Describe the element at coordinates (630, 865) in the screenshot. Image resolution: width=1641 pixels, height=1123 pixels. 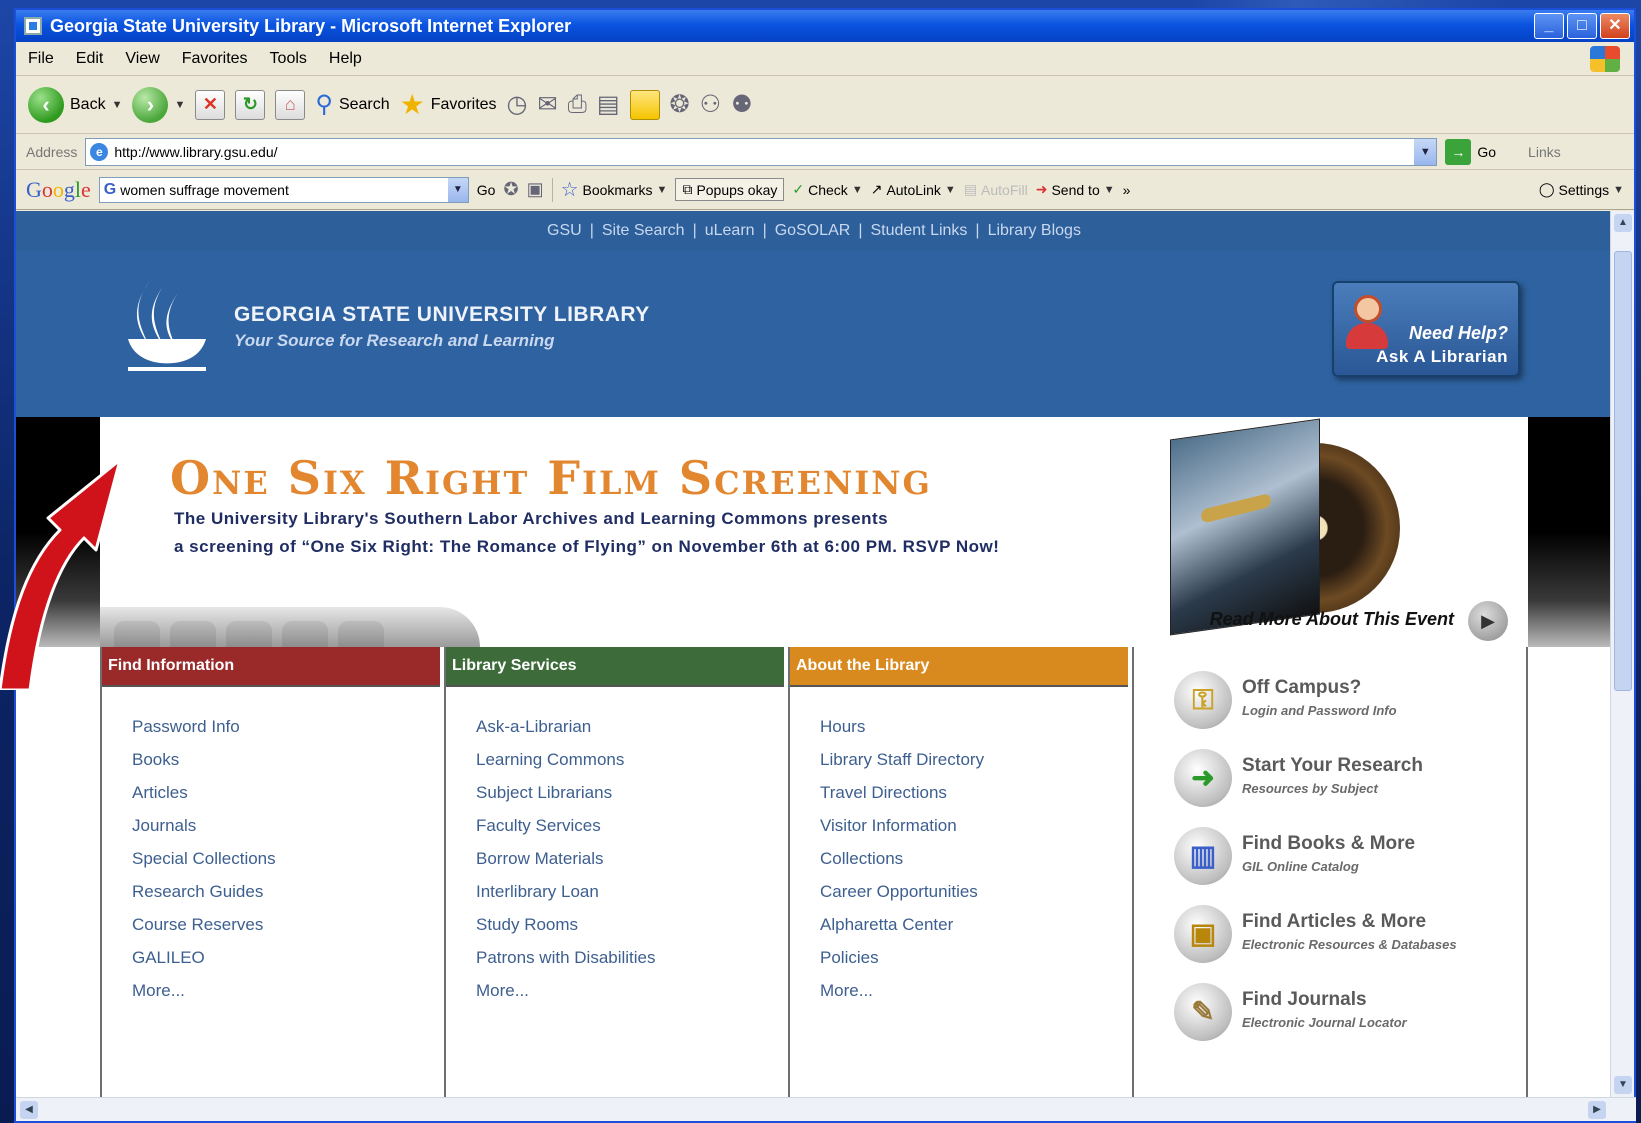
I see `link-borrow-materials: Borrow Materials` at that location.